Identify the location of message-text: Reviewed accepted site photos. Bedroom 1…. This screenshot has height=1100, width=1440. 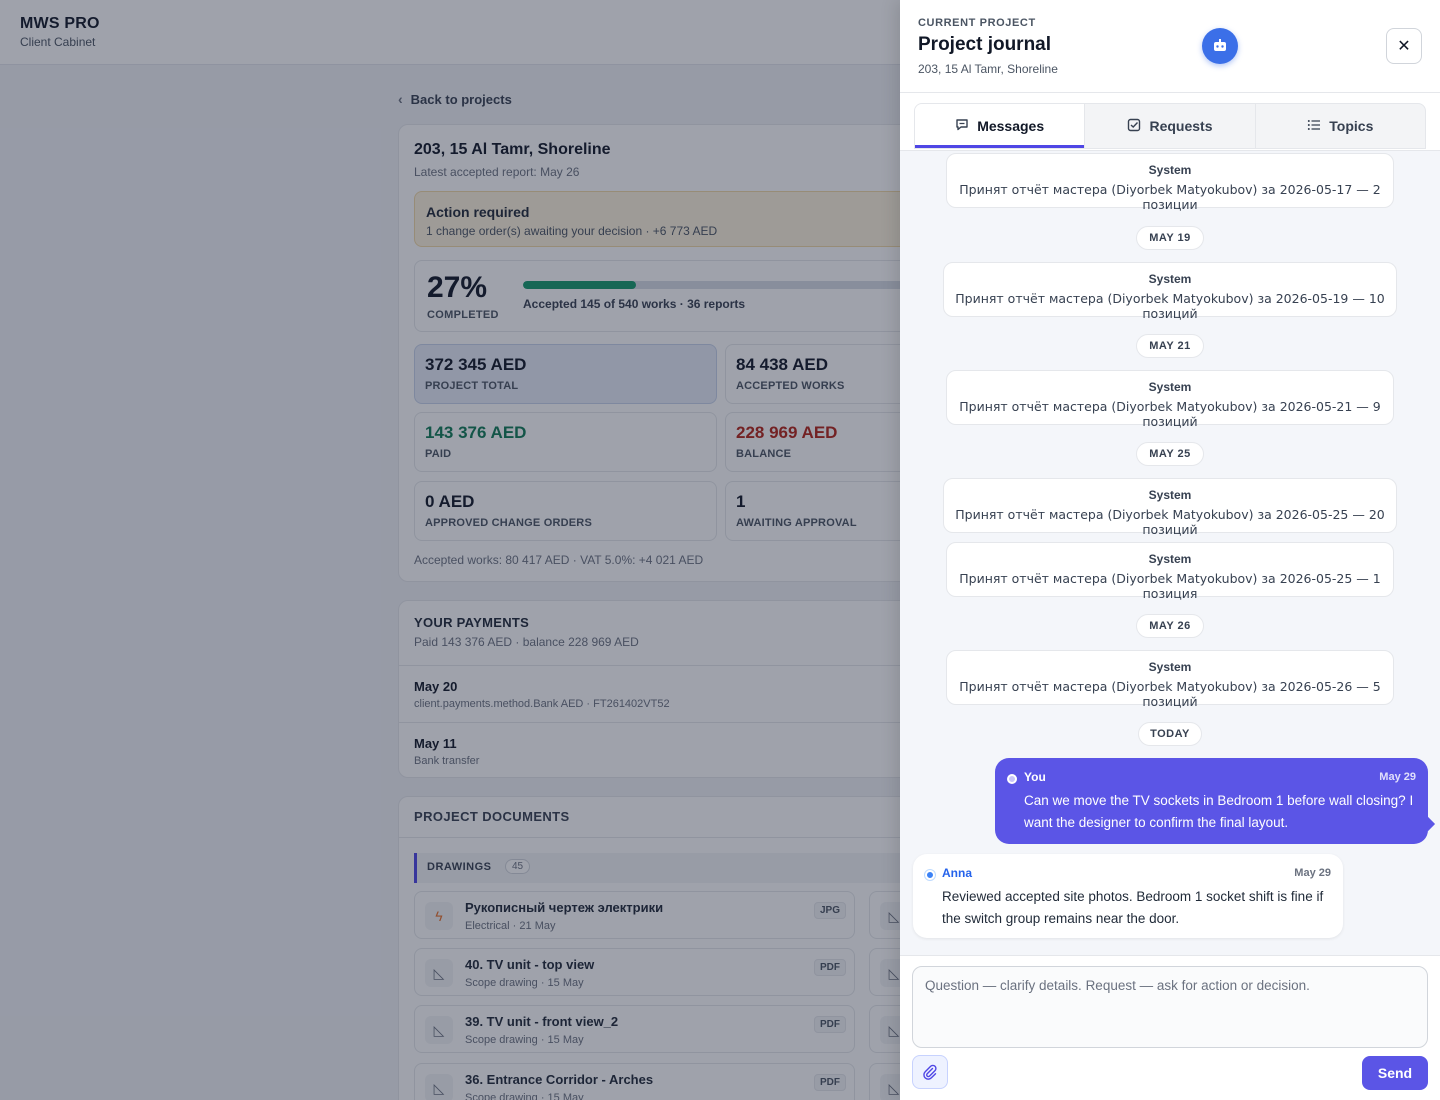
(1133, 907).